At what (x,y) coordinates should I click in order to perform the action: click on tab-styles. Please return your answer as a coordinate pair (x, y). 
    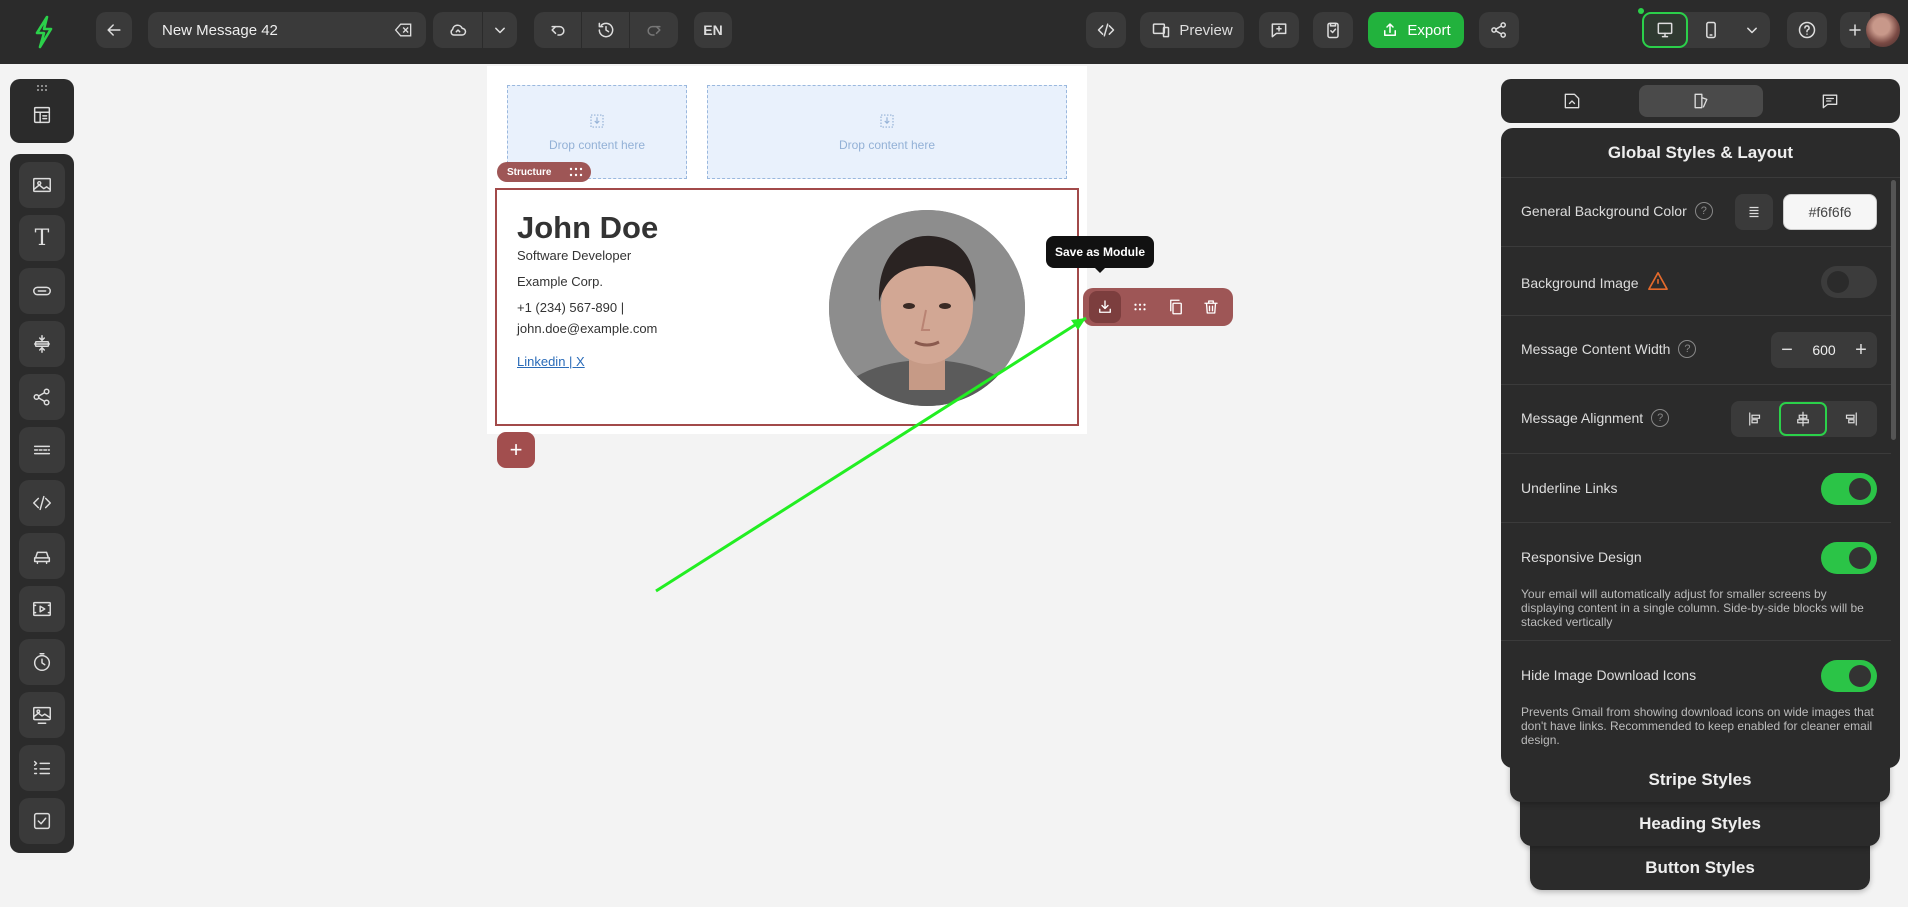
    Looking at the image, I should click on (1700, 101).